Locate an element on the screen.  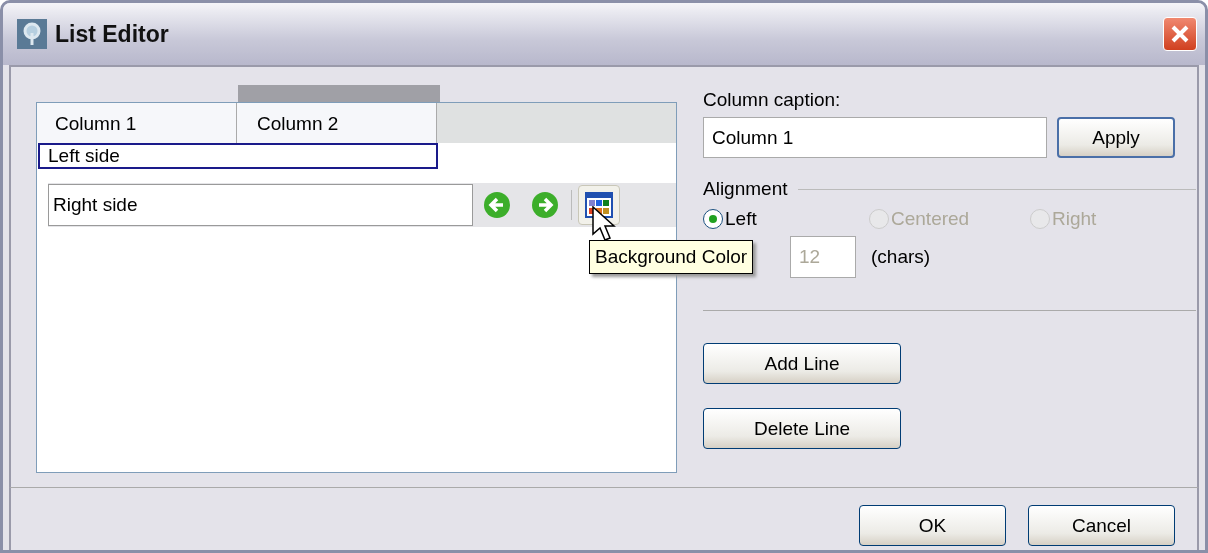
close-icon is located at coordinates (1180, 34).